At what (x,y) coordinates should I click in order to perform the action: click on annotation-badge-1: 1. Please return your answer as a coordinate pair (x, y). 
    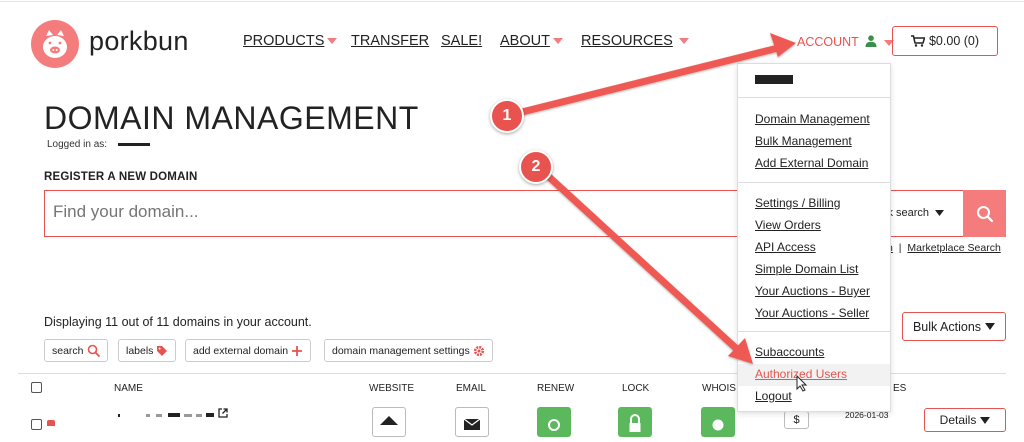
    Looking at the image, I should click on (507, 116).